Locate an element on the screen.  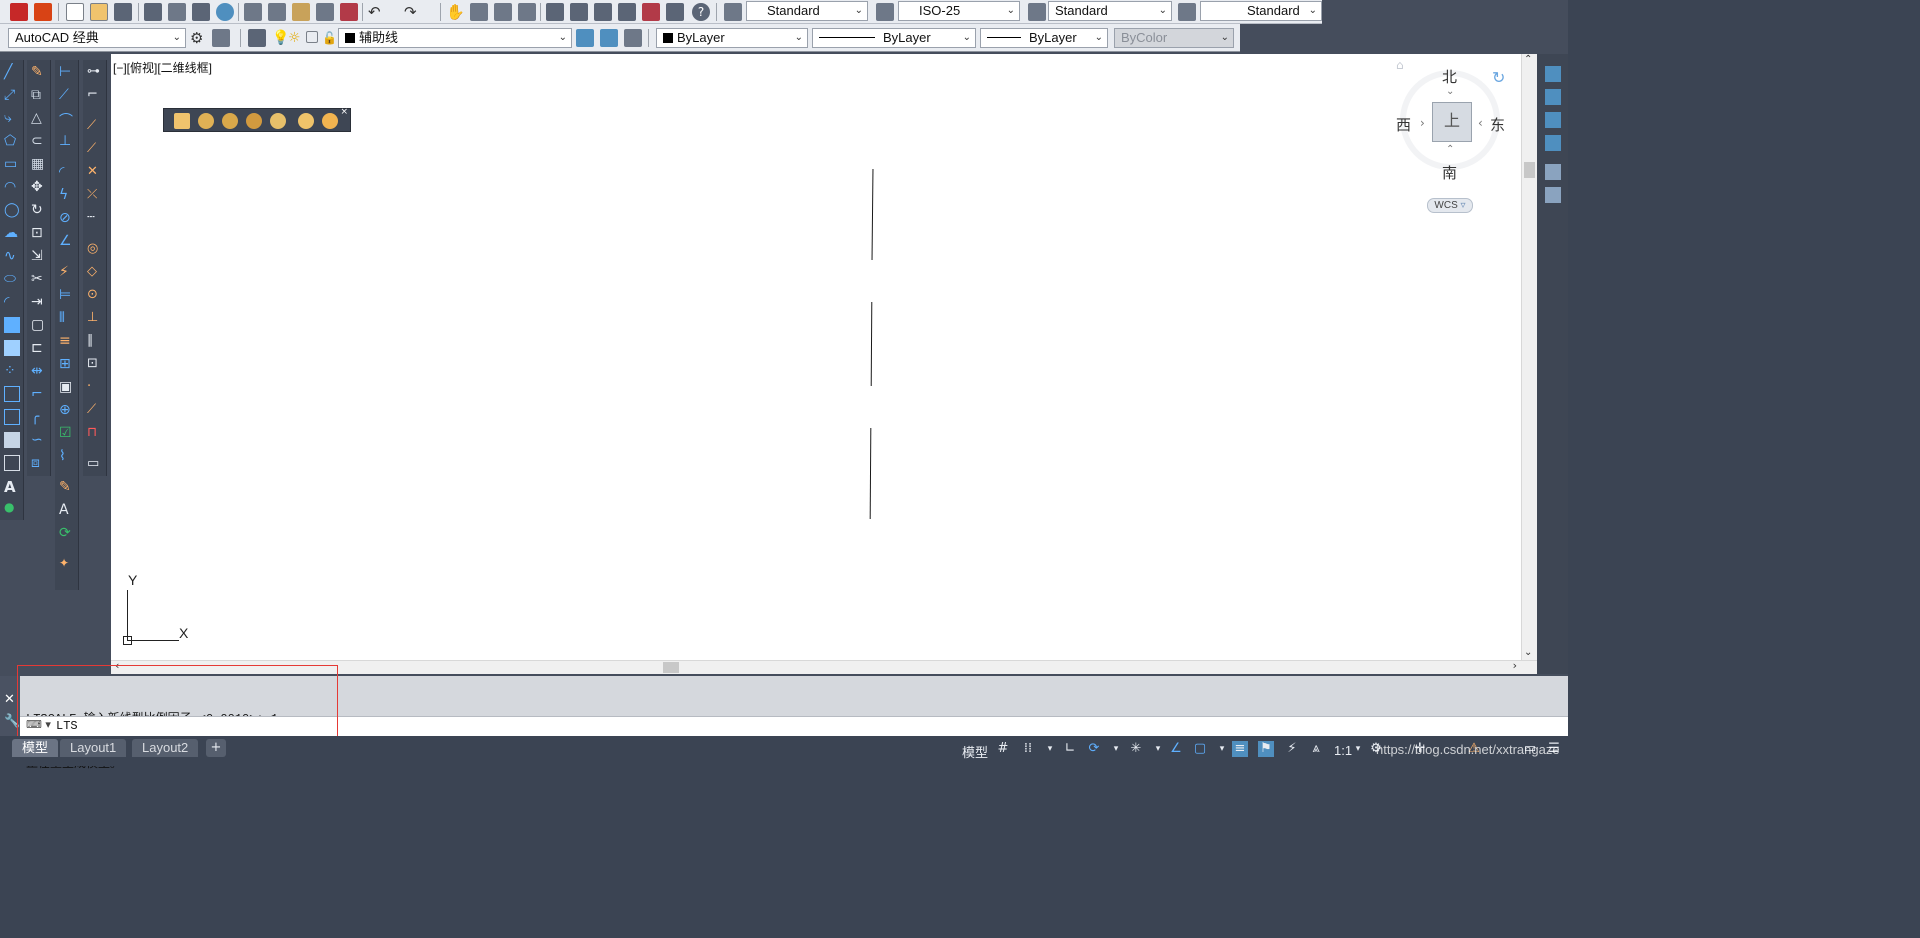
viewport-object-icon is located at coordinates (1553, 143).